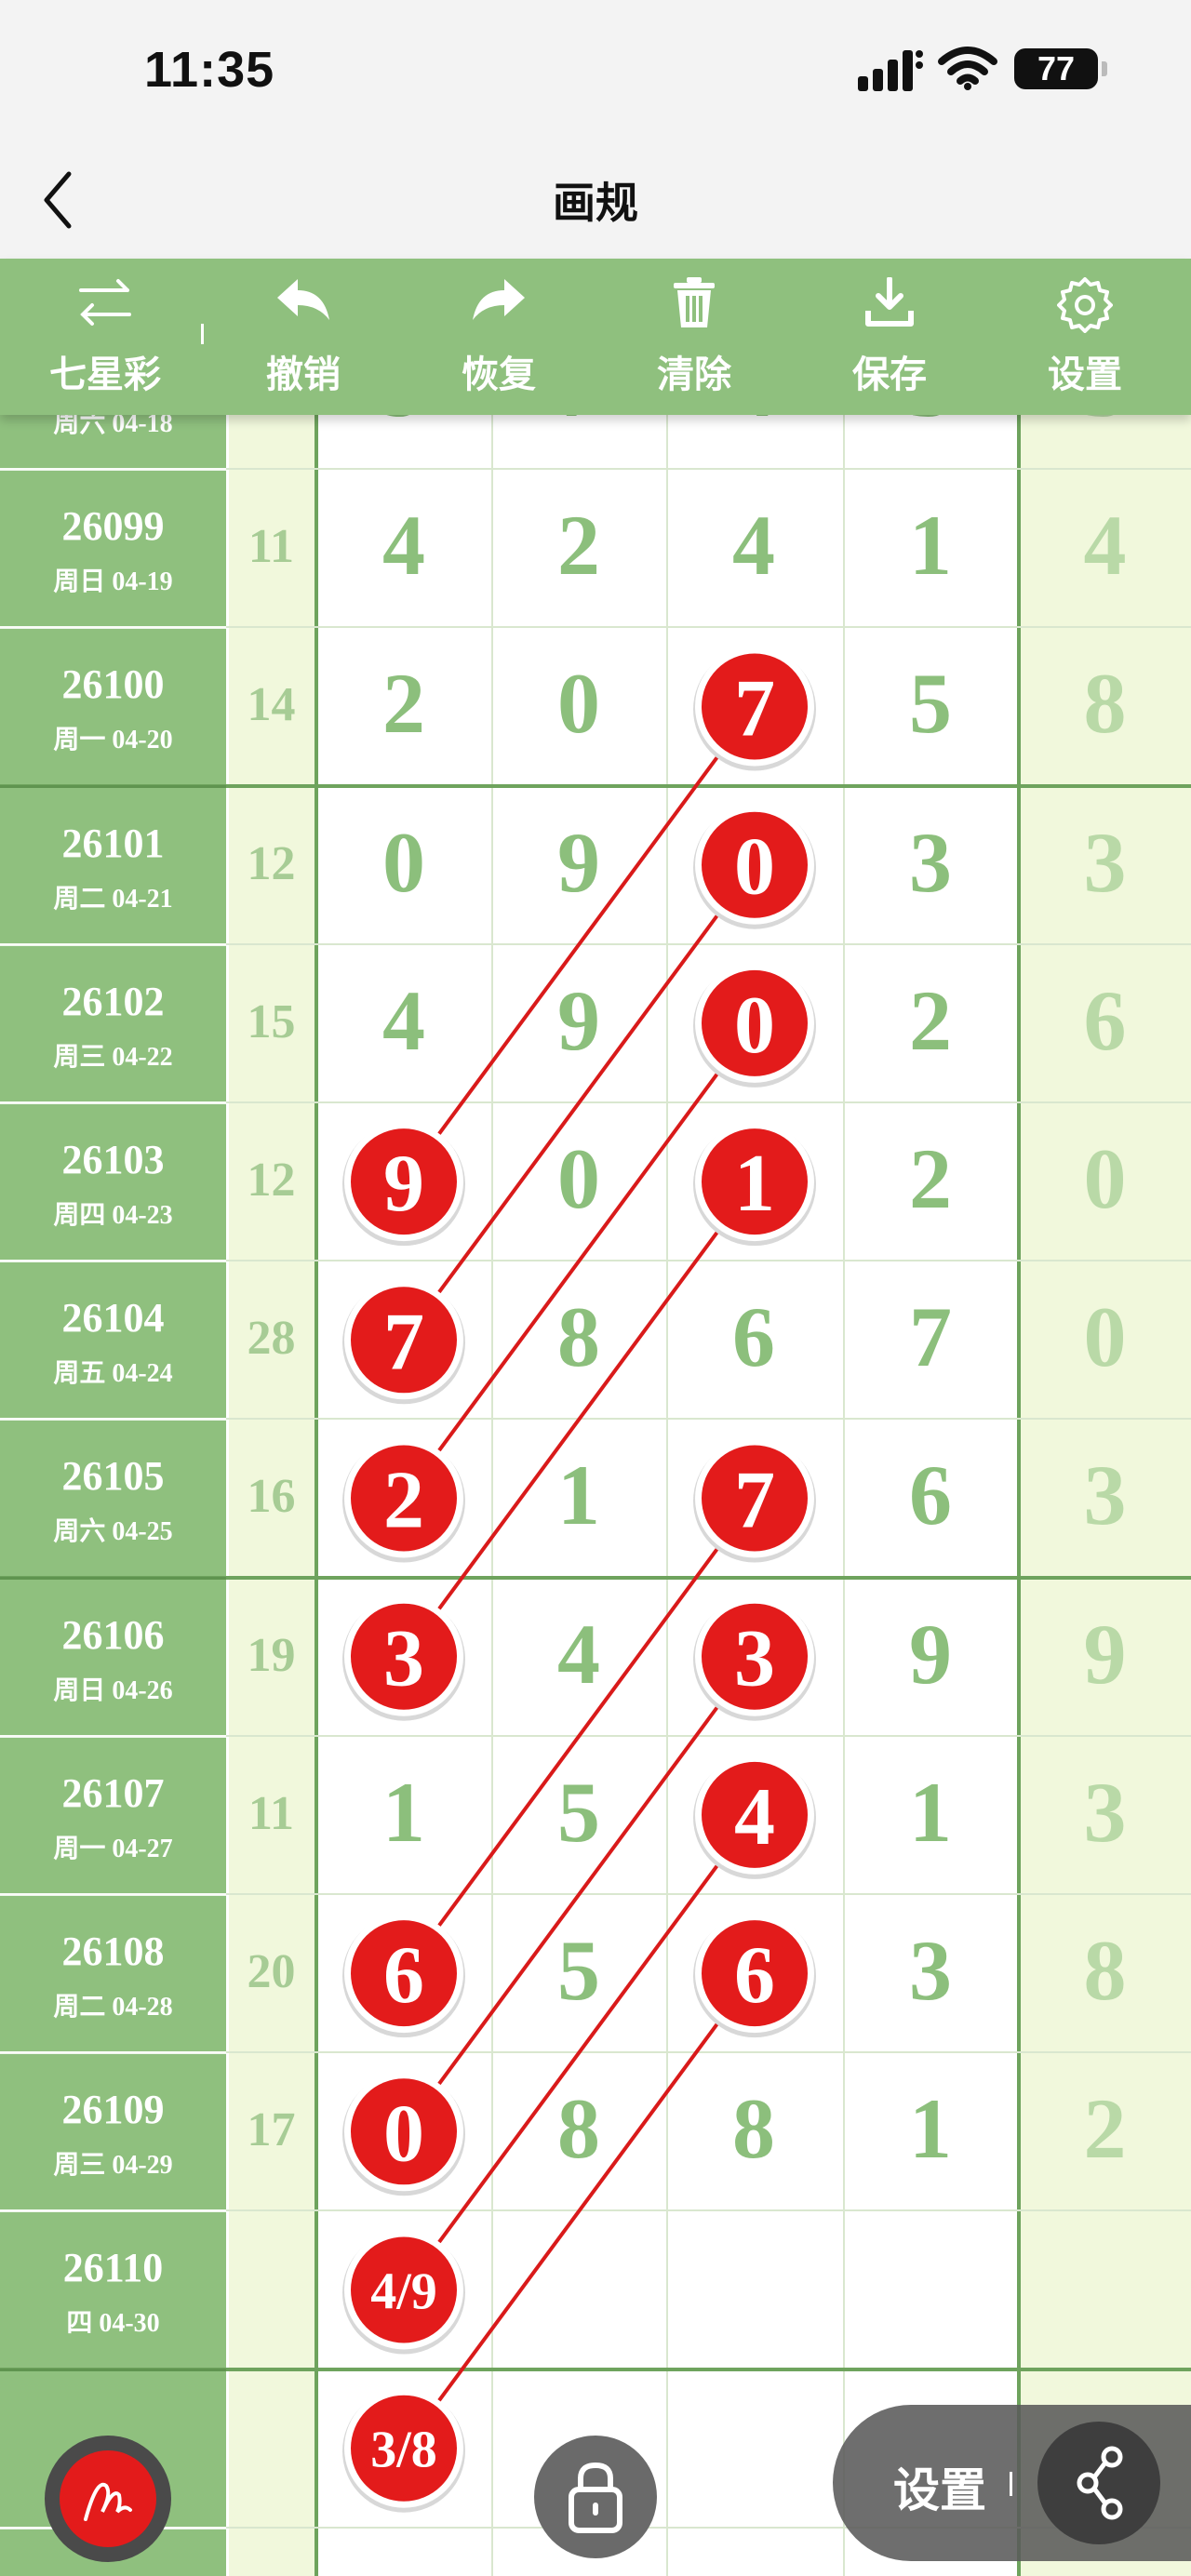  What do you see at coordinates (113, 2323) in the screenshot?
I see `issue-date: 四 04-30` at bounding box center [113, 2323].